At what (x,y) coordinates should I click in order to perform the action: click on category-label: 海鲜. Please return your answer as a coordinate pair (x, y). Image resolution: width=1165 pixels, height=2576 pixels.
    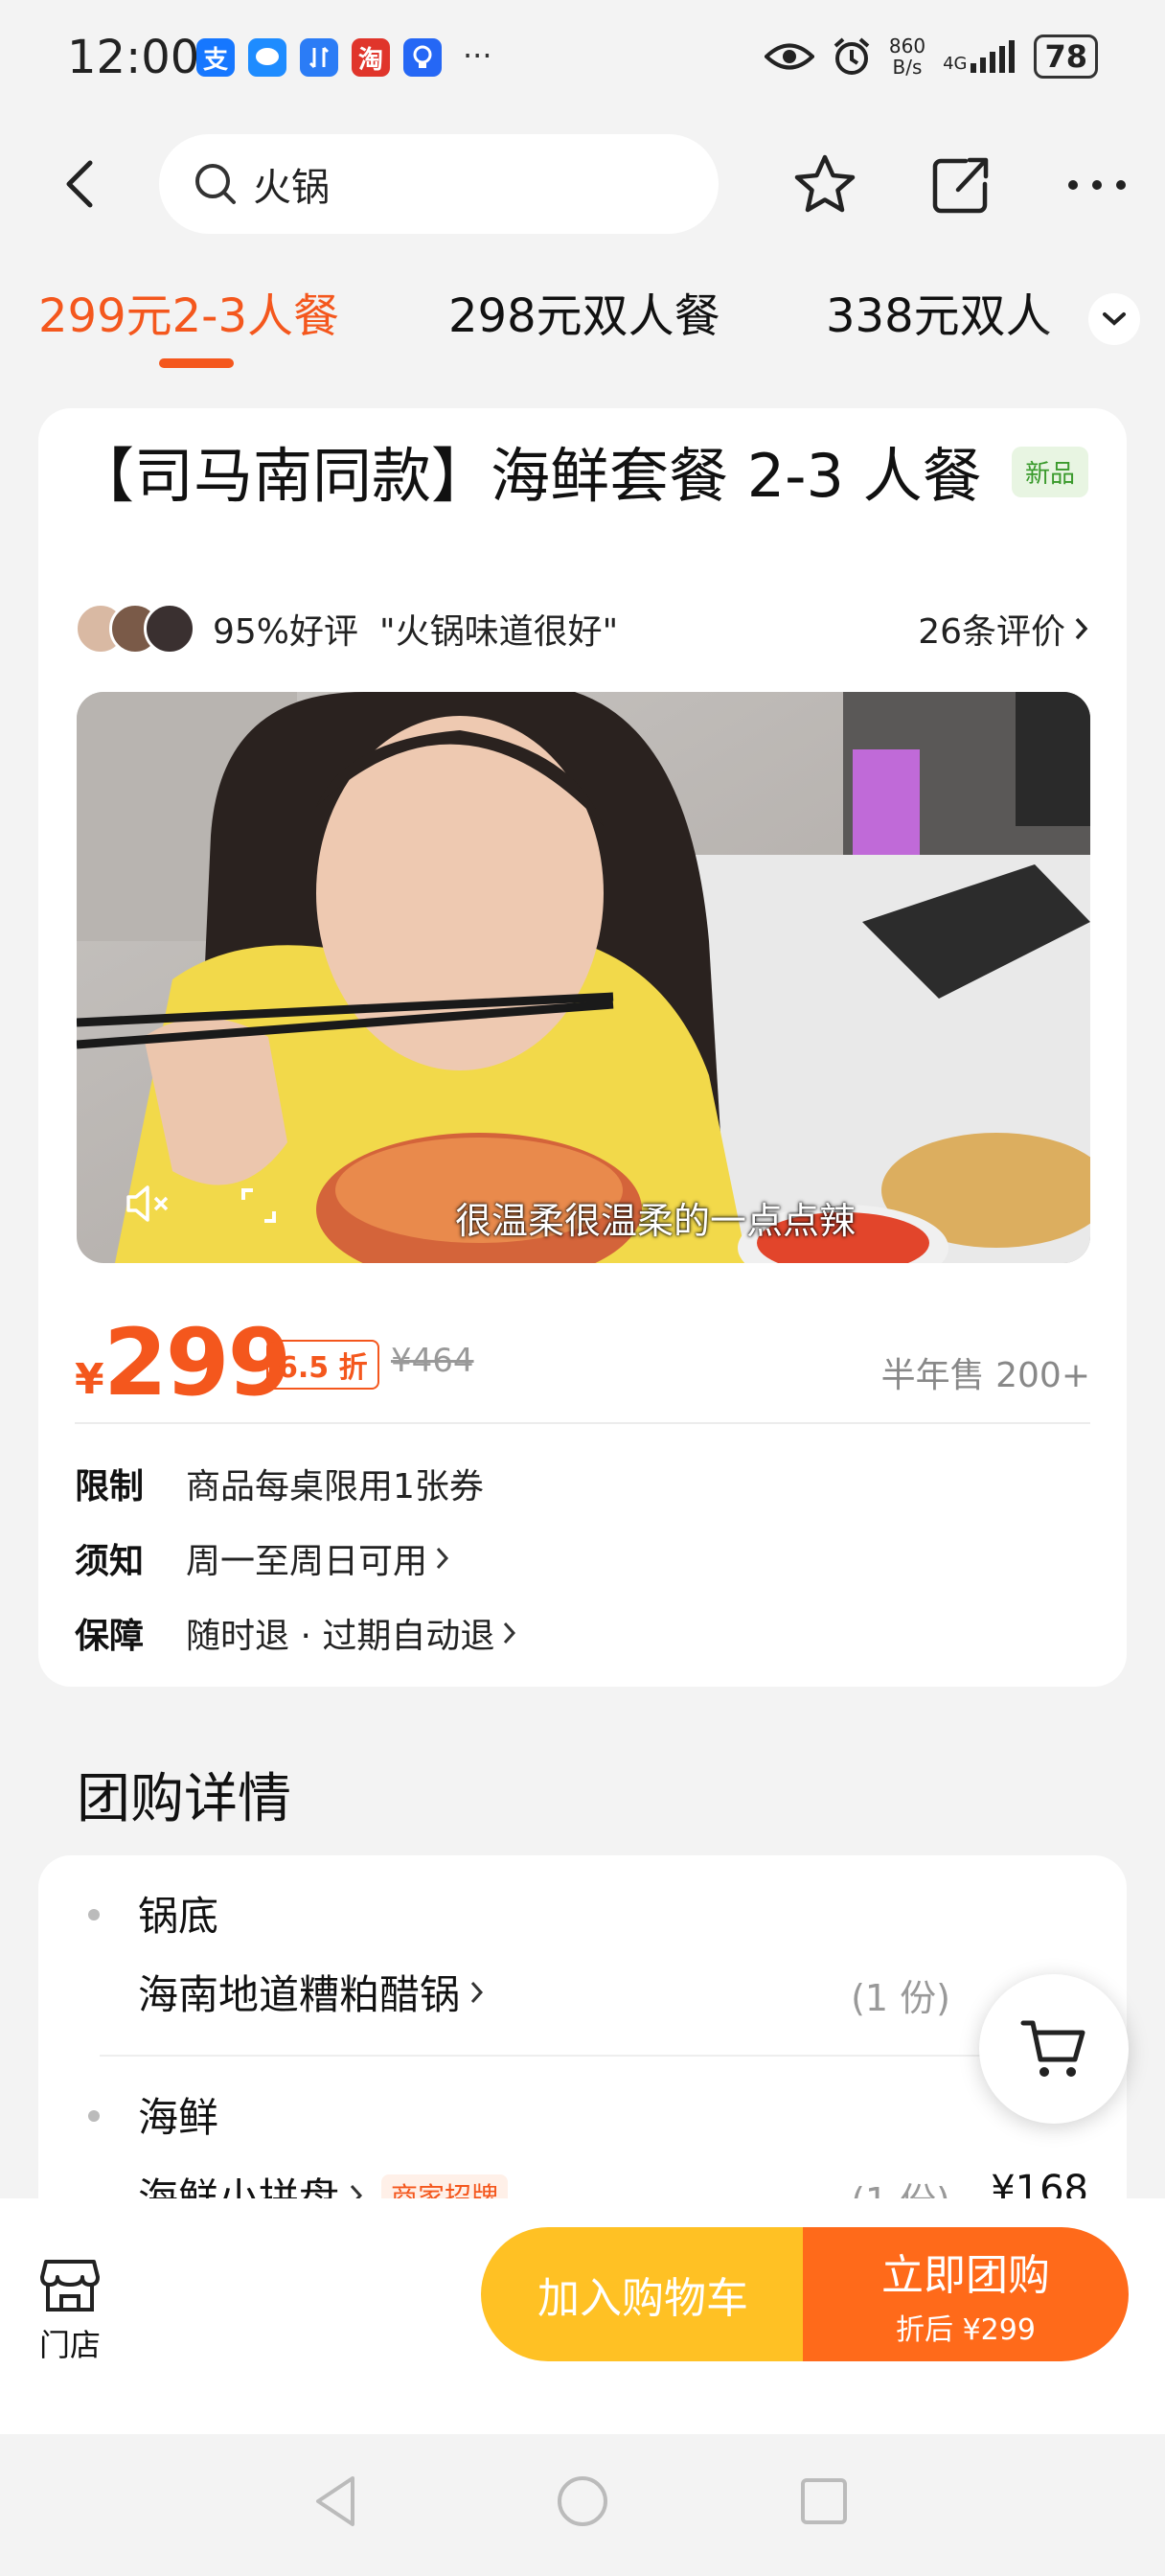
    Looking at the image, I should click on (179, 2117).